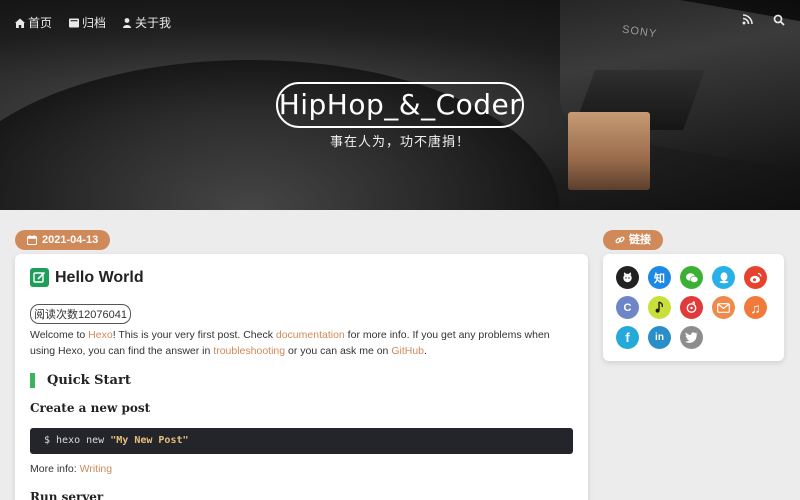 The width and height of the screenshot is (800, 500). Describe the element at coordinates (39, 277) in the screenshot. I see `edit-icon` at that location.